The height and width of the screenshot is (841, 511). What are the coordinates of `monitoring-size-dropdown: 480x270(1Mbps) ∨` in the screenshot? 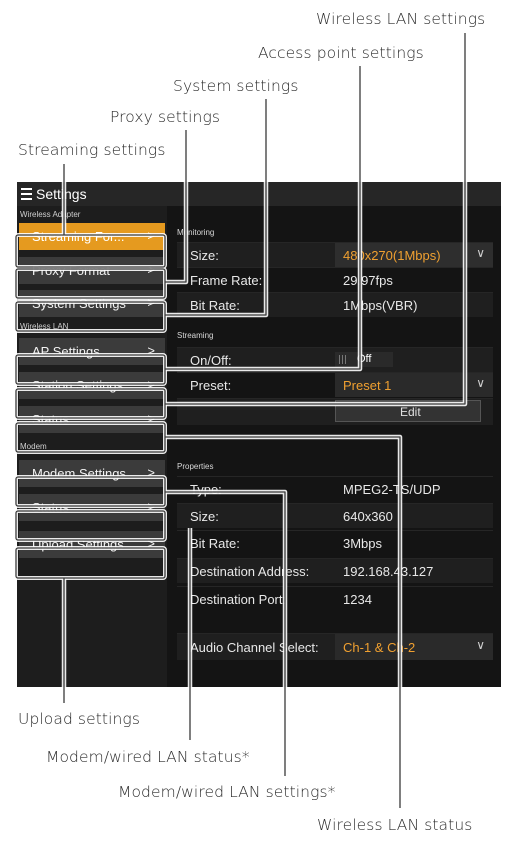 It's located at (414, 255).